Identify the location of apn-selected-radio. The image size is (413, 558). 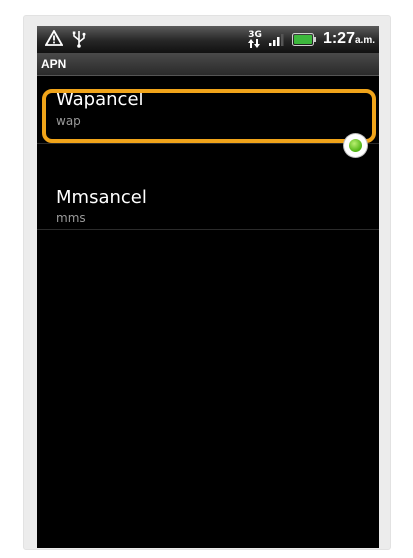
(355, 145).